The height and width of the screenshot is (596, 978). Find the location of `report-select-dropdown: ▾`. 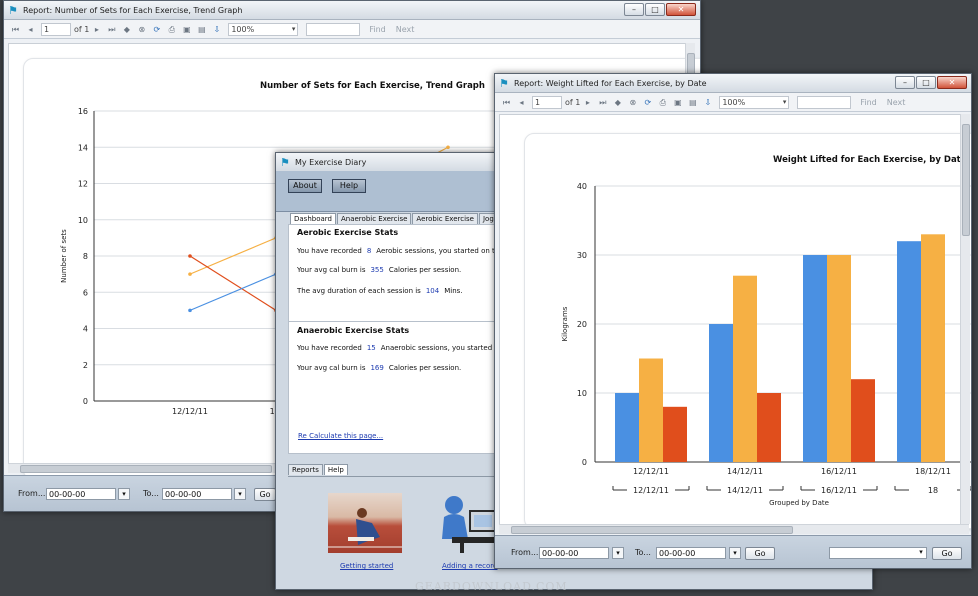

report-select-dropdown: ▾ is located at coordinates (921, 553).